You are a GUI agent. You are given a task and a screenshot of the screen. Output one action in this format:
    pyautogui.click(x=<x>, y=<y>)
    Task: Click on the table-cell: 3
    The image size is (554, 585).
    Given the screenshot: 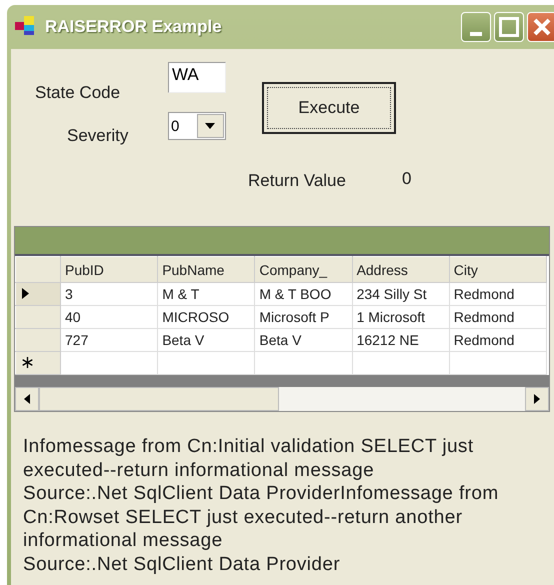 What is the action you would take?
    pyautogui.click(x=109, y=294)
    